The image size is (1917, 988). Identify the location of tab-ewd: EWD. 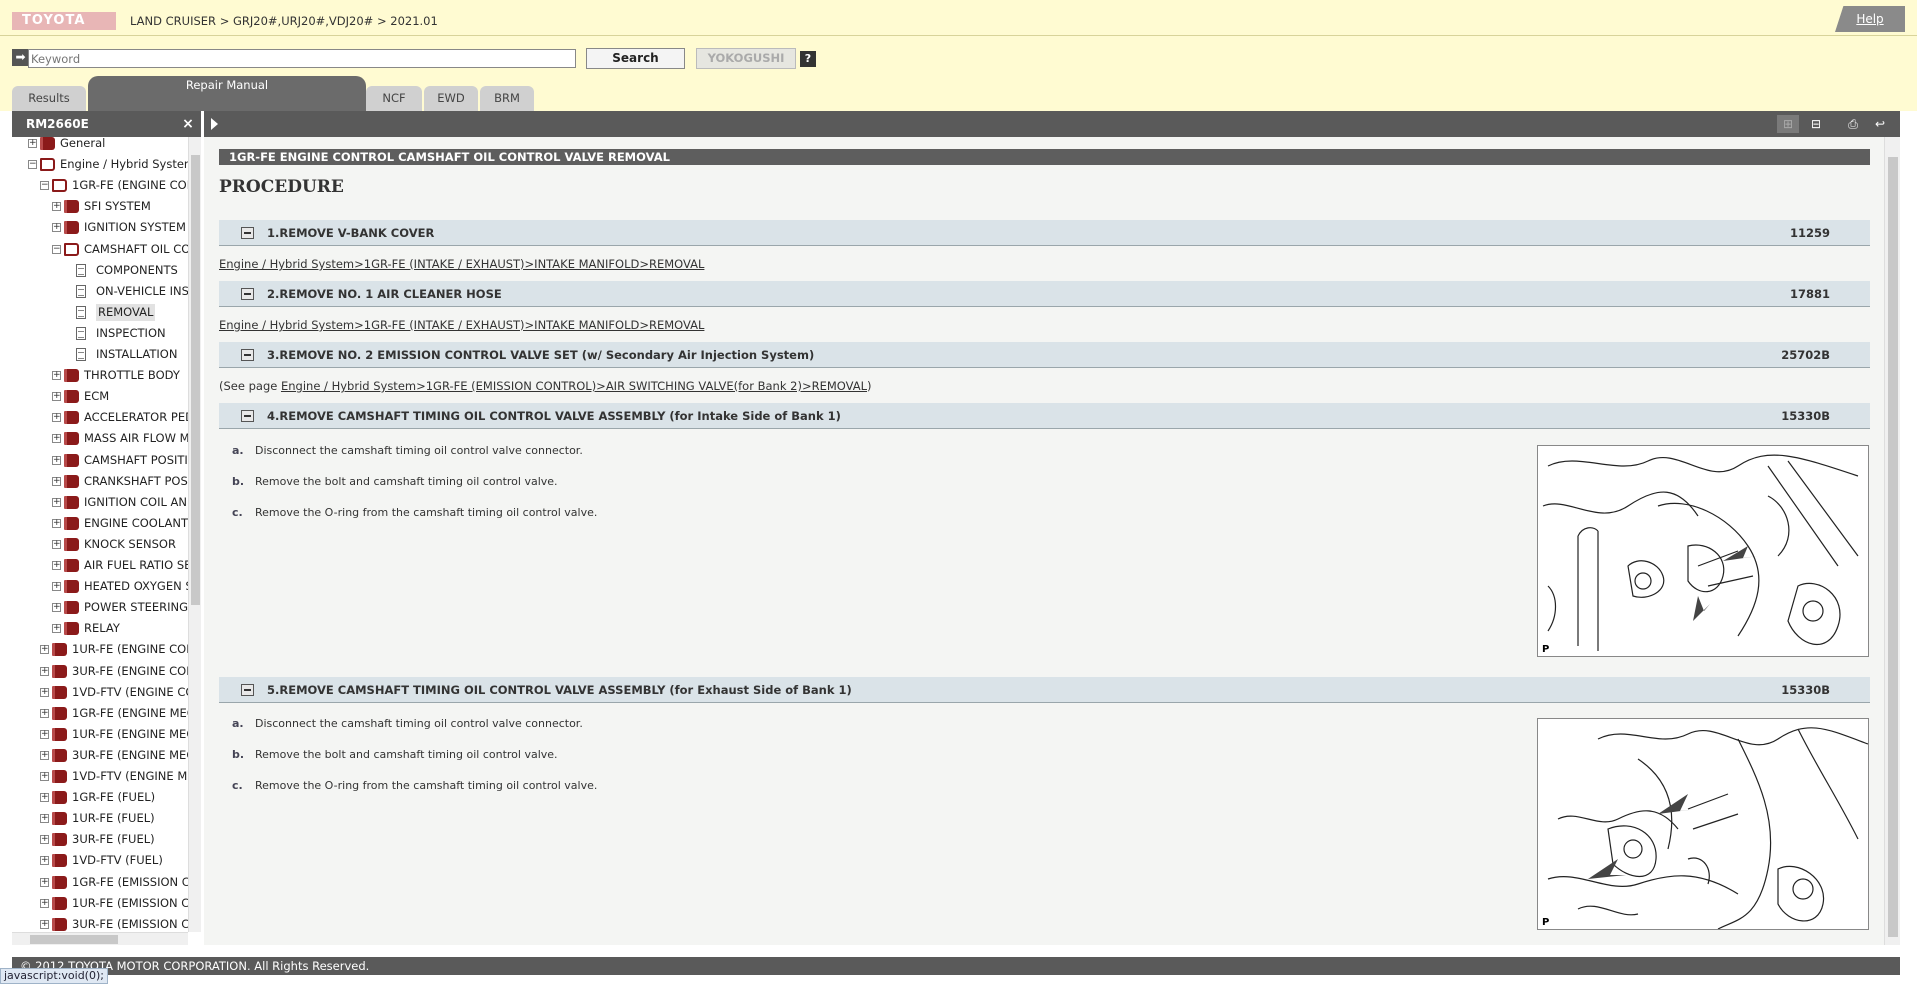
(451, 98).